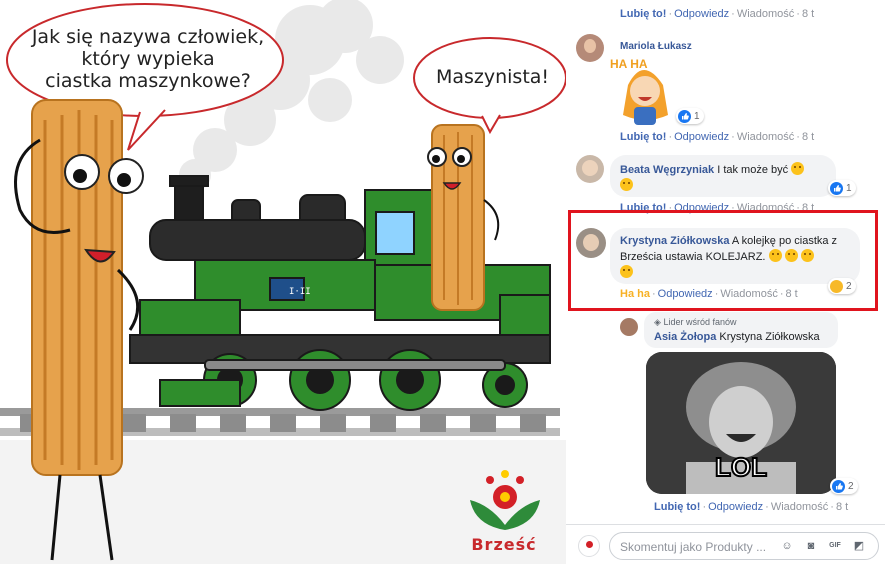 Image resolution: width=885 pixels, height=564 pixels. What do you see at coordinates (851, 486) in the screenshot?
I see `reaction-count: 2` at bounding box center [851, 486].